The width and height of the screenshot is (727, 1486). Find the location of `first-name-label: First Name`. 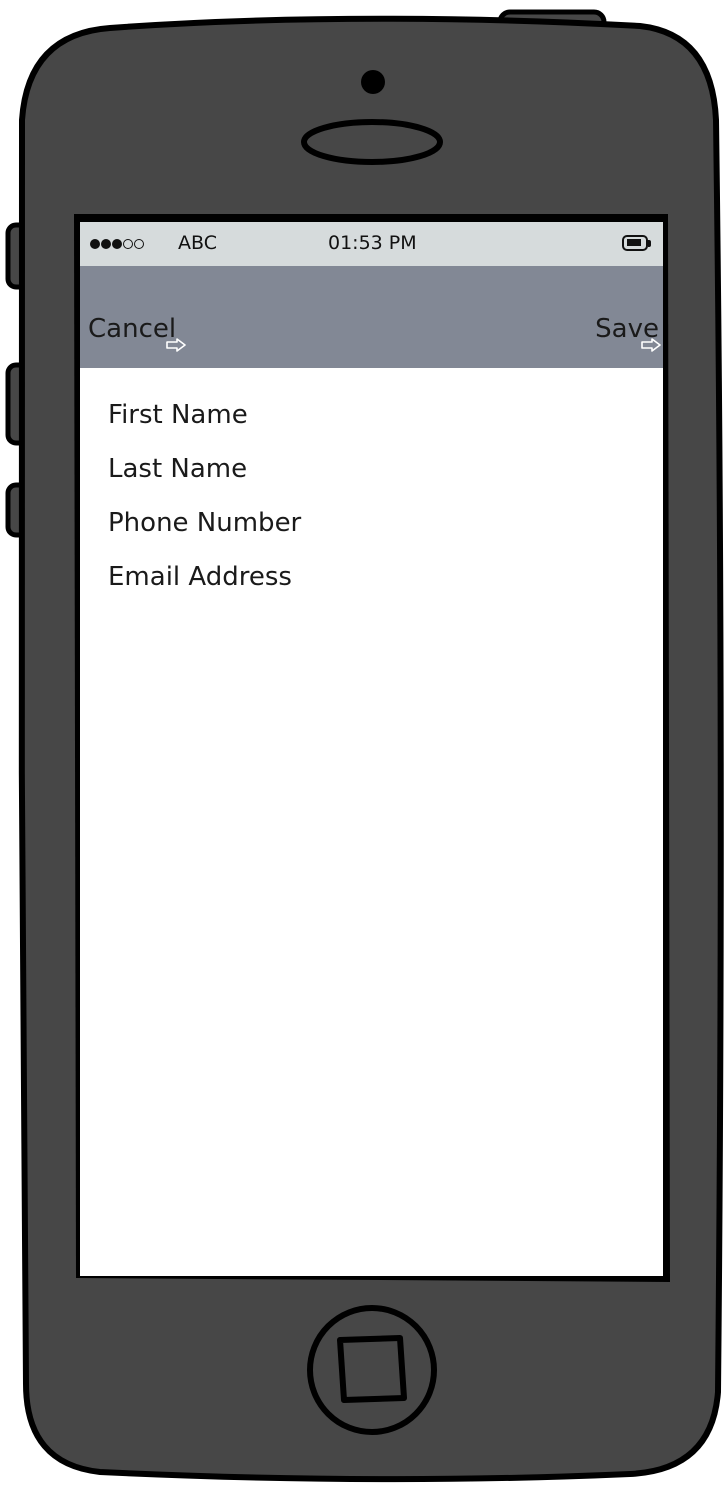

first-name-label: First Name is located at coordinates (178, 415).